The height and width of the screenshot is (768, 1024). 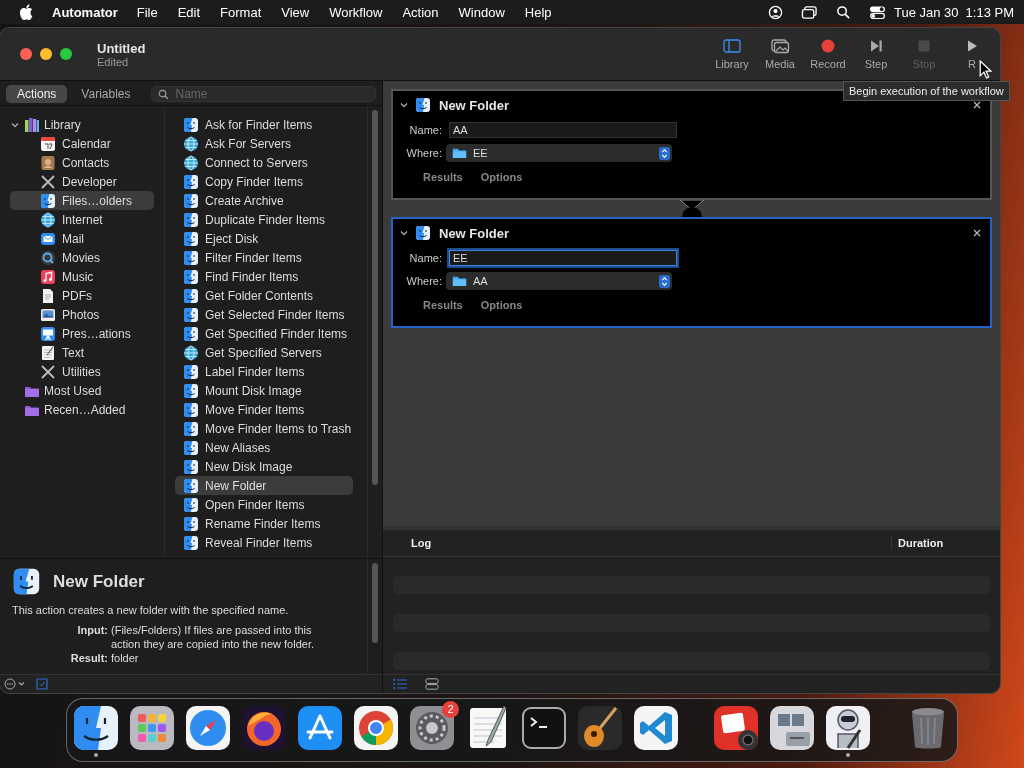 What do you see at coordinates (152, 727) in the screenshot?
I see `grid-icon` at bounding box center [152, 727].